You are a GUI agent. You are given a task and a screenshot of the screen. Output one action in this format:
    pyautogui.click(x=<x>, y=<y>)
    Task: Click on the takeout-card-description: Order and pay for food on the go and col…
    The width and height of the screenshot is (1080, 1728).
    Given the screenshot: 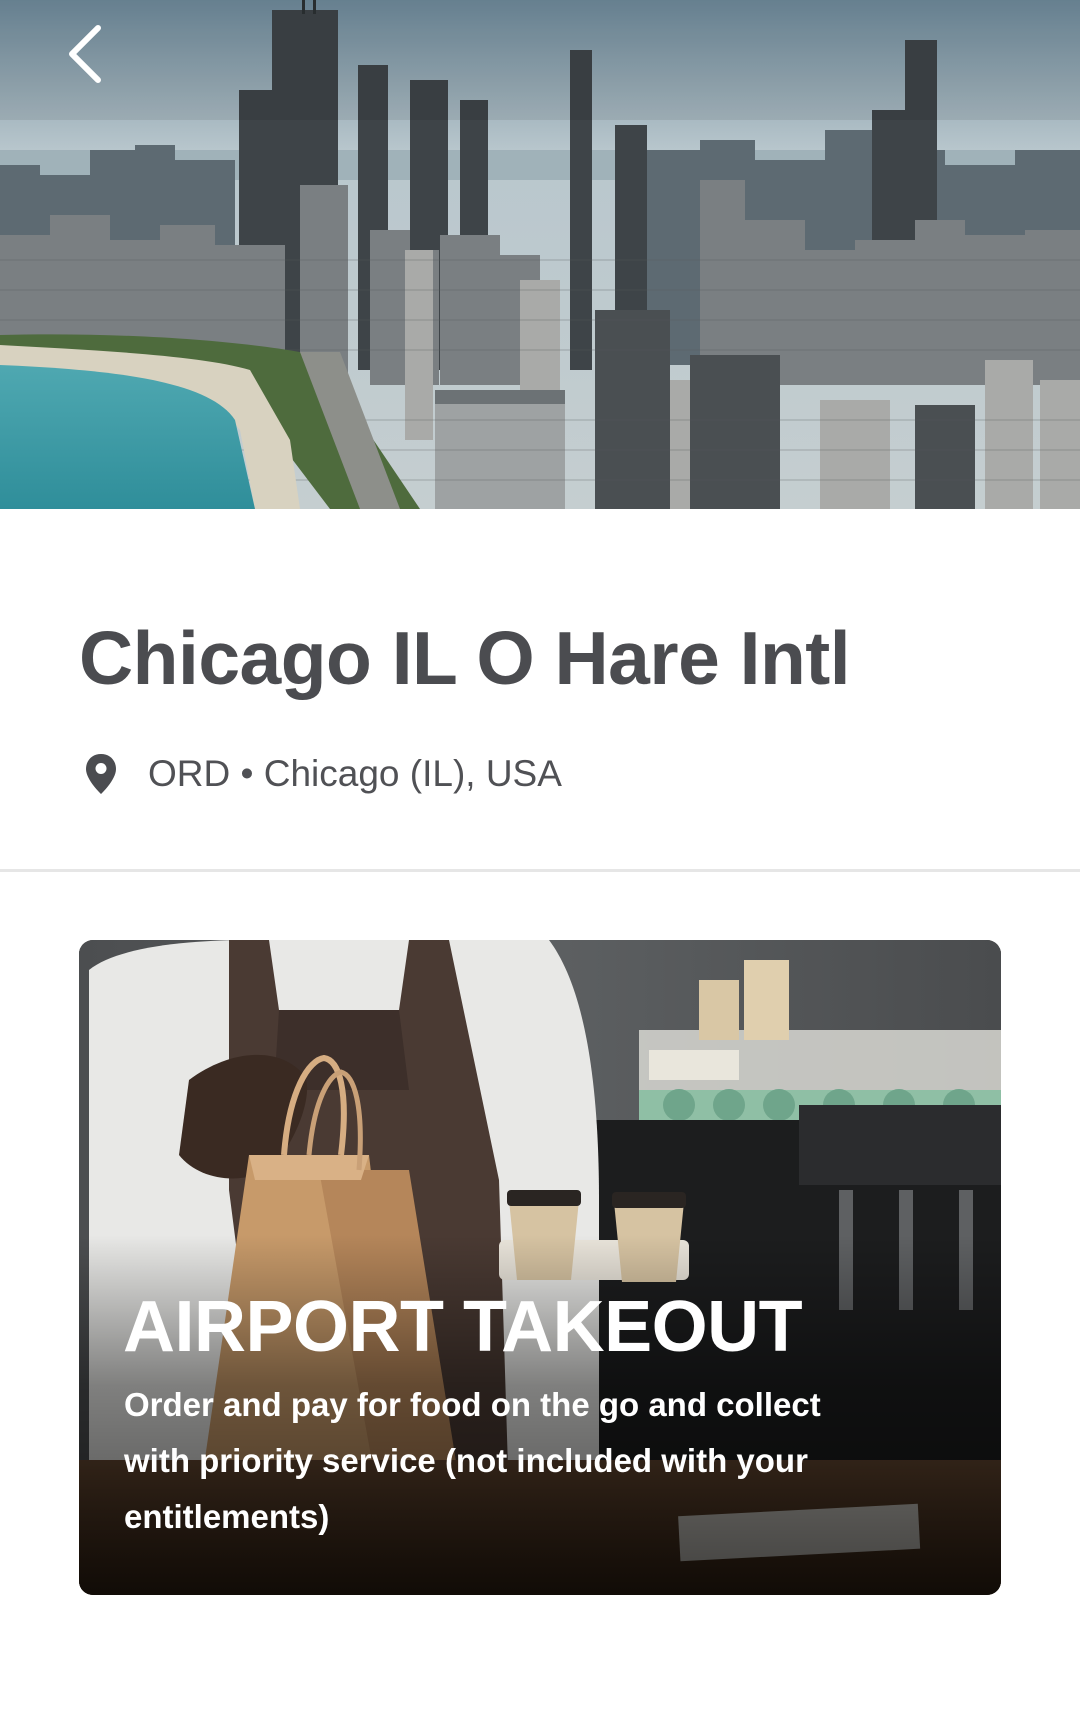 What is the action you would take?
    pyautogui.click(x=472, y=1460)
    